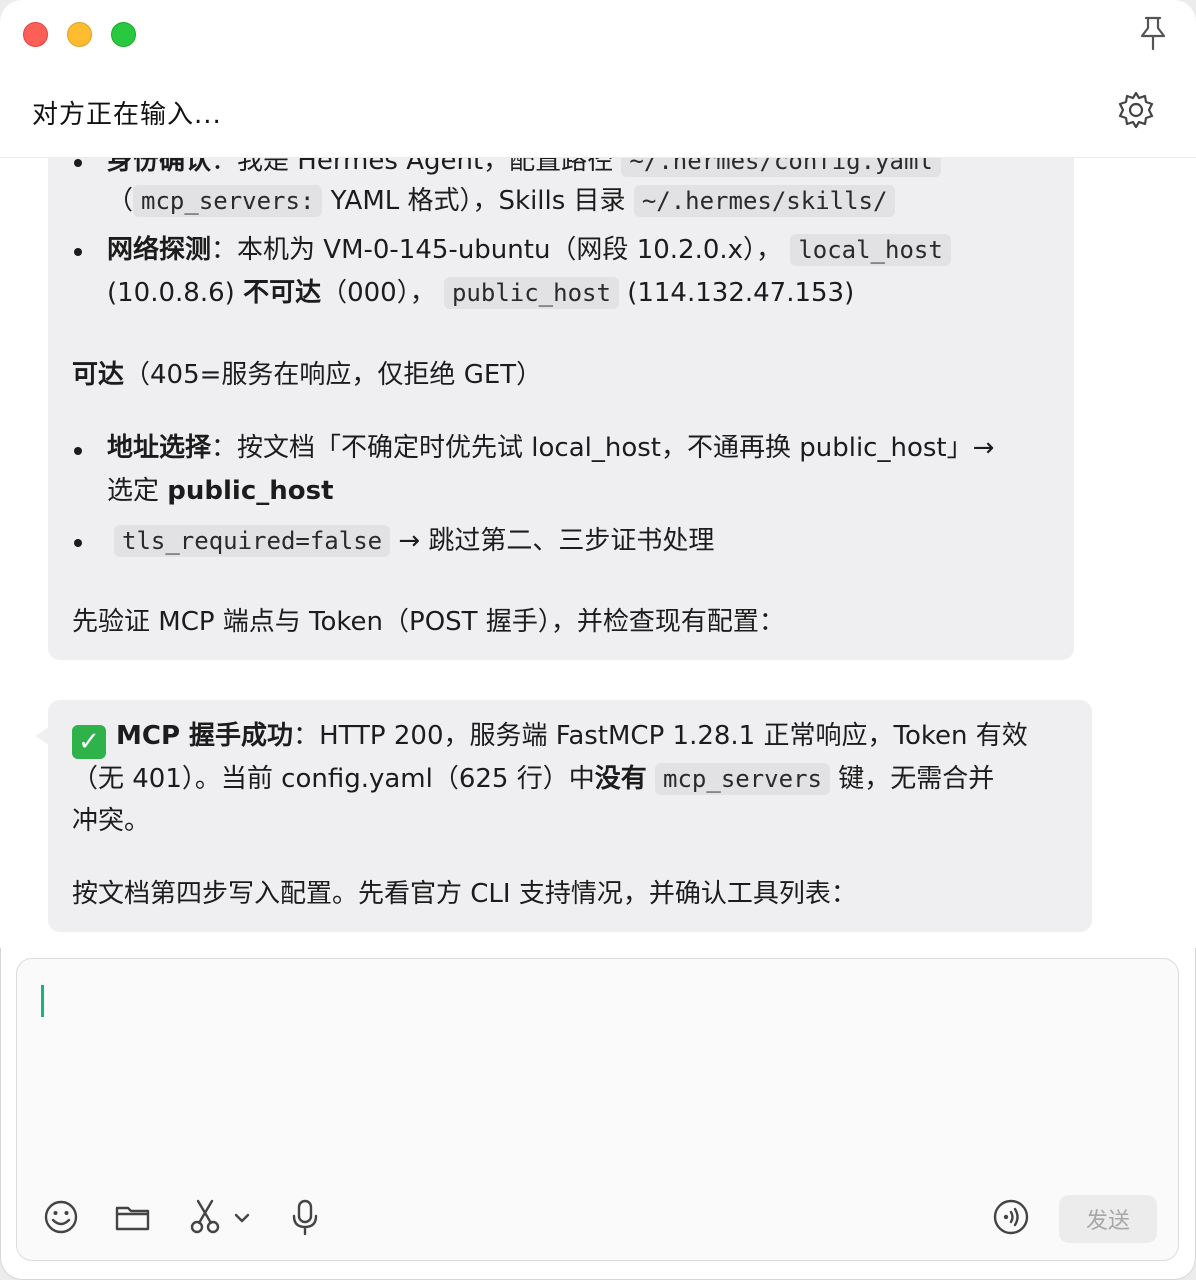 This screenshot has width=1196, height=1280. I want to click on send-button: 发送, so click(1108, 1219).